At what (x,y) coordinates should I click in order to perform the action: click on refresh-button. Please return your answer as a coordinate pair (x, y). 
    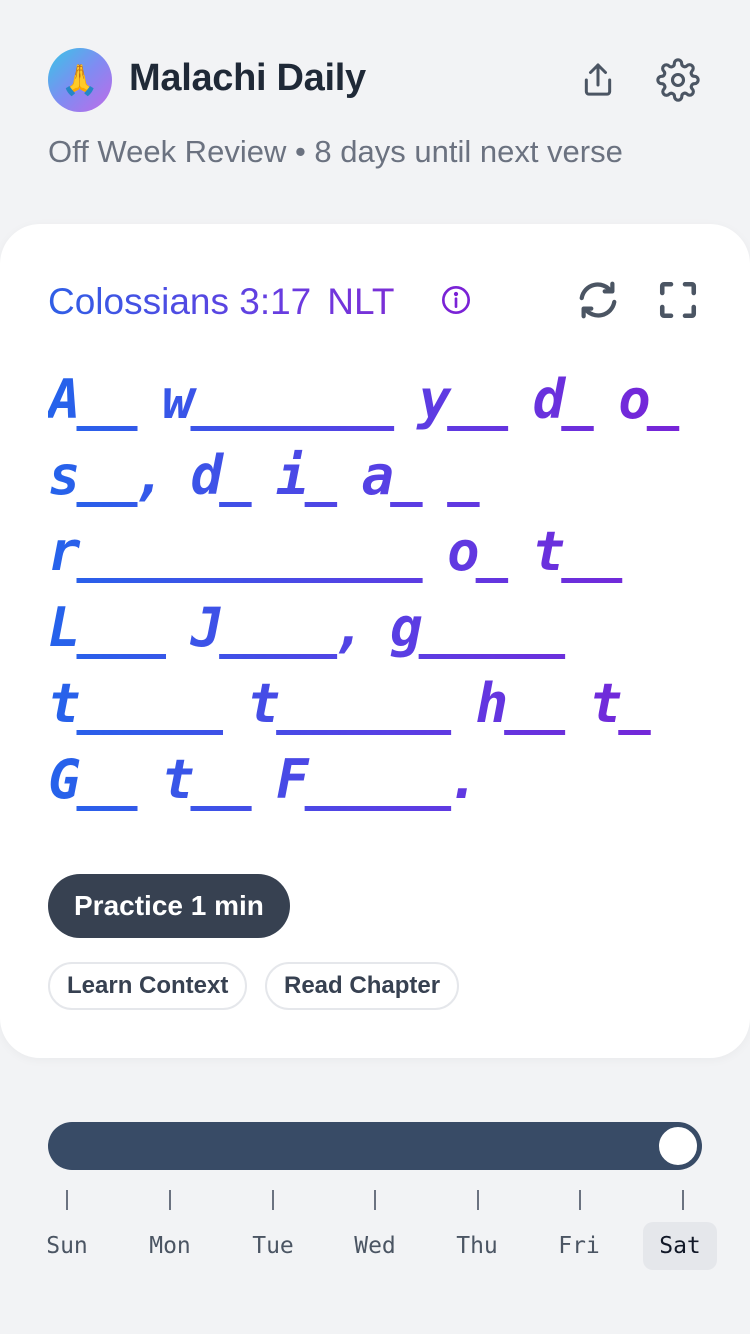
    Looking at the image, I should click on (598, 300).